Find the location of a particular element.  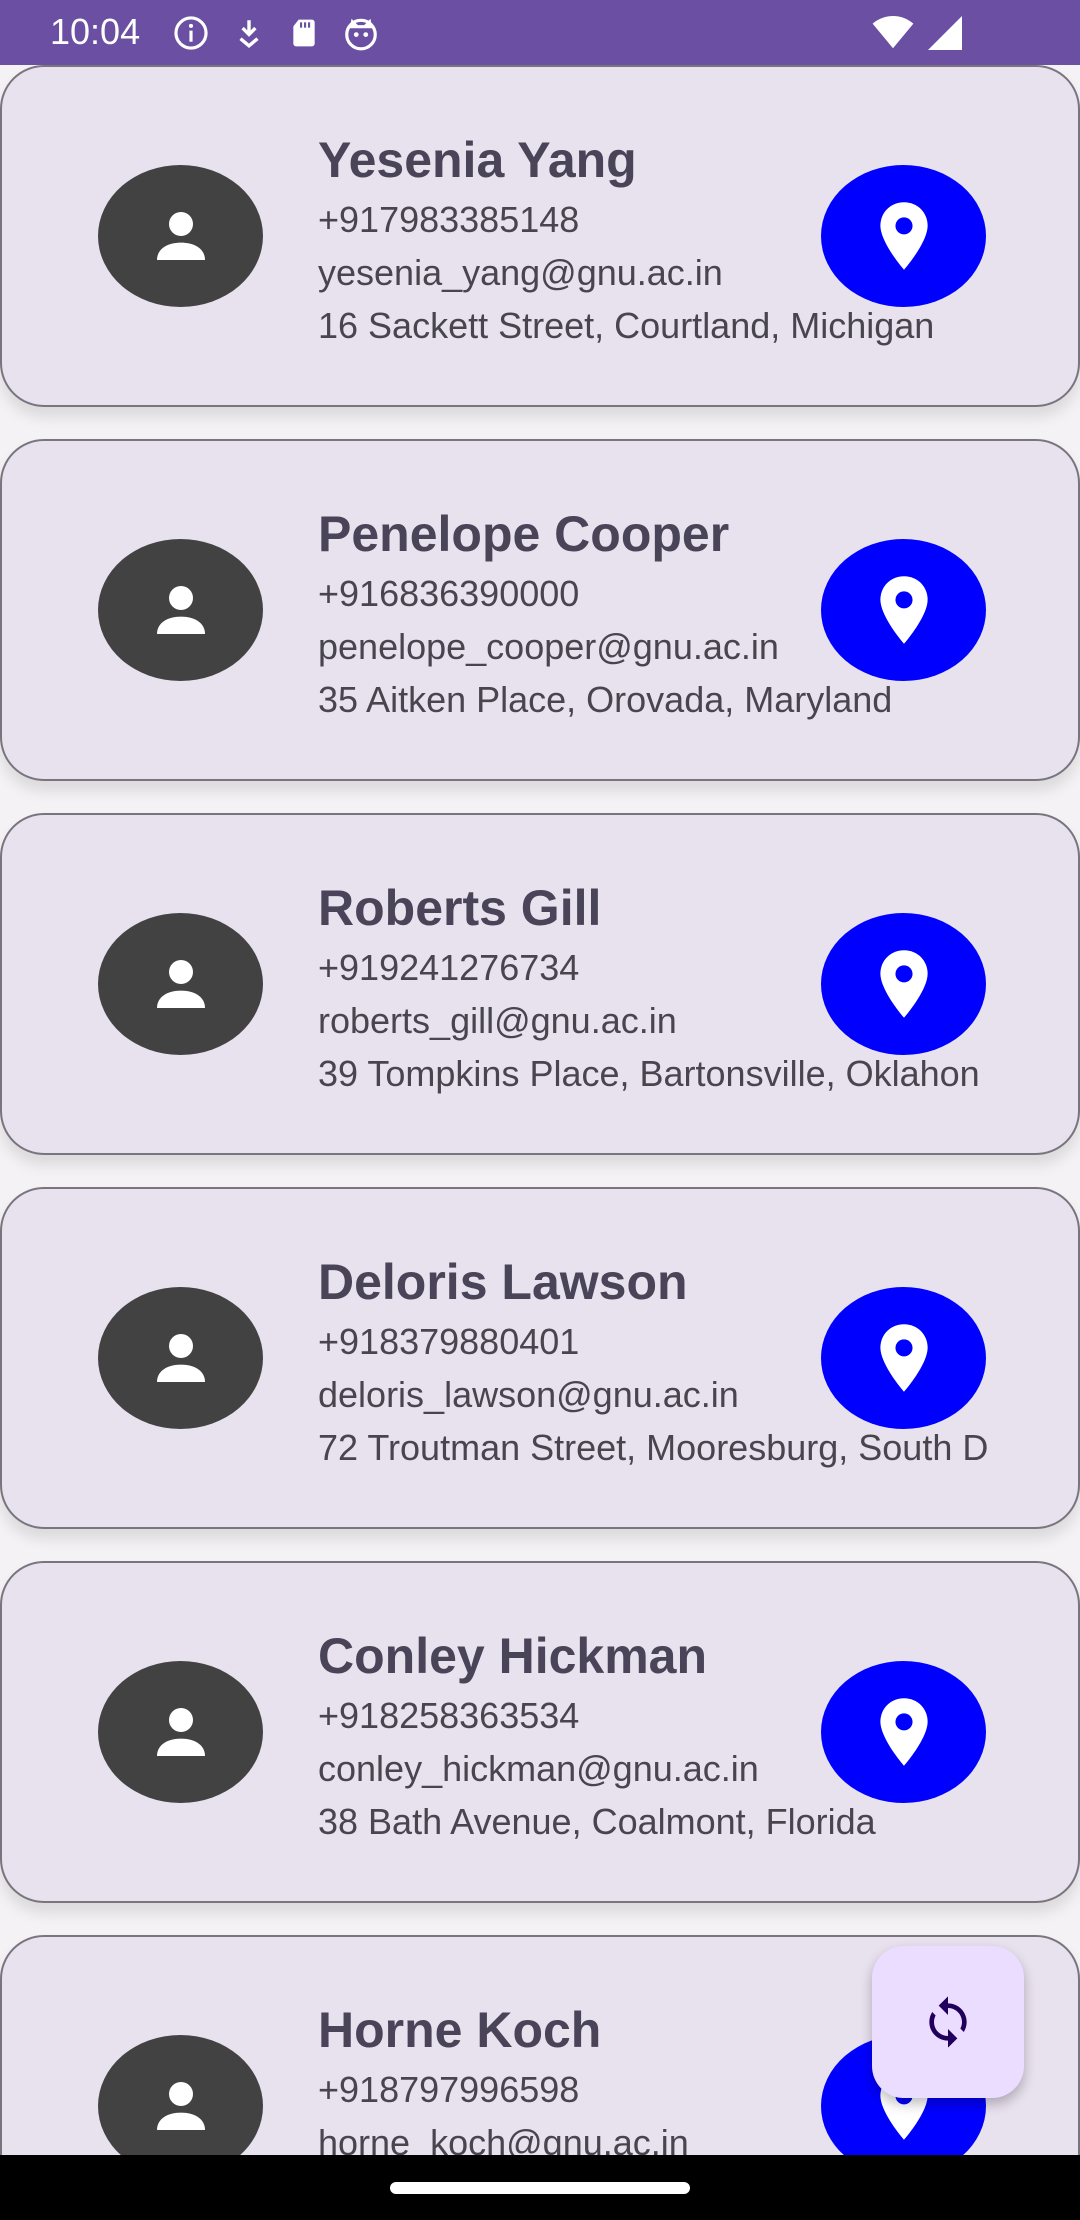

info-icon is located at coordinates (191, 33).